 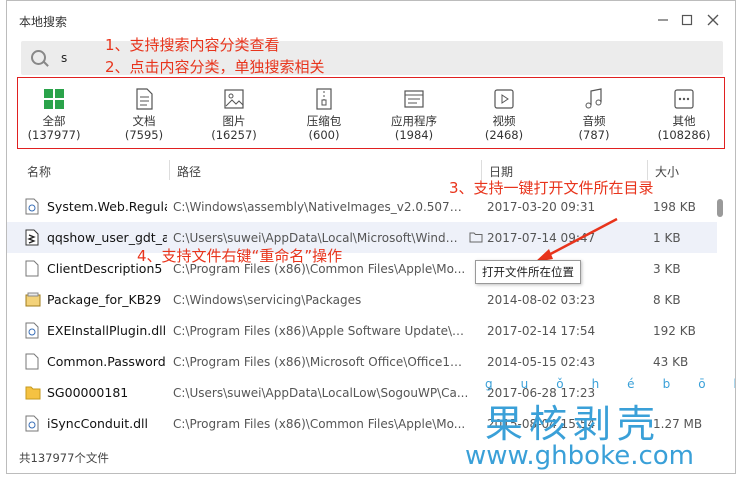 I want to click on category-count: (16257), so click(x=234, y=135).